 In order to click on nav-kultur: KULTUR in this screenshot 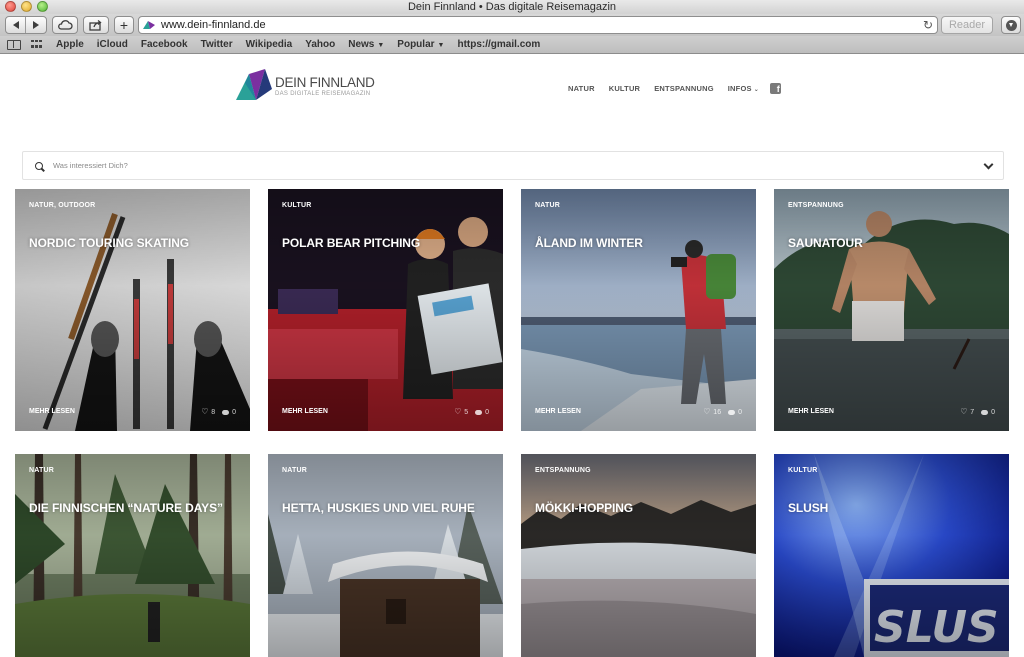, I will do `click(624, 88)`.